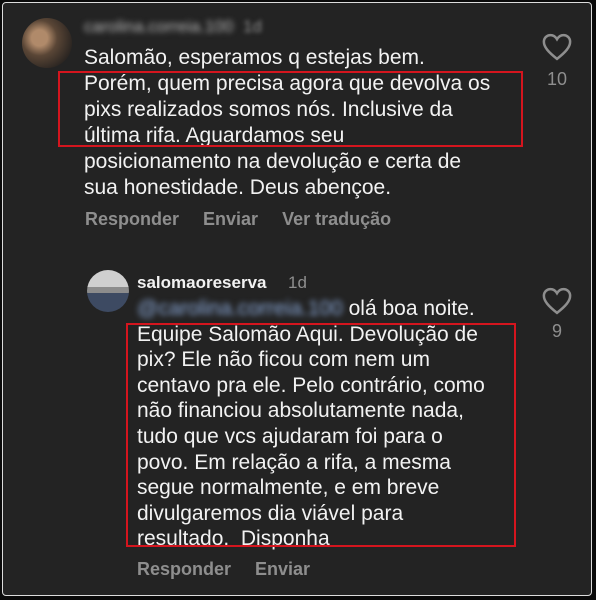 The image size is (596, 600). Describe the element at coordinates (336, 219) in the screenshot. I see `translate-button: Ver tradução` at that location.